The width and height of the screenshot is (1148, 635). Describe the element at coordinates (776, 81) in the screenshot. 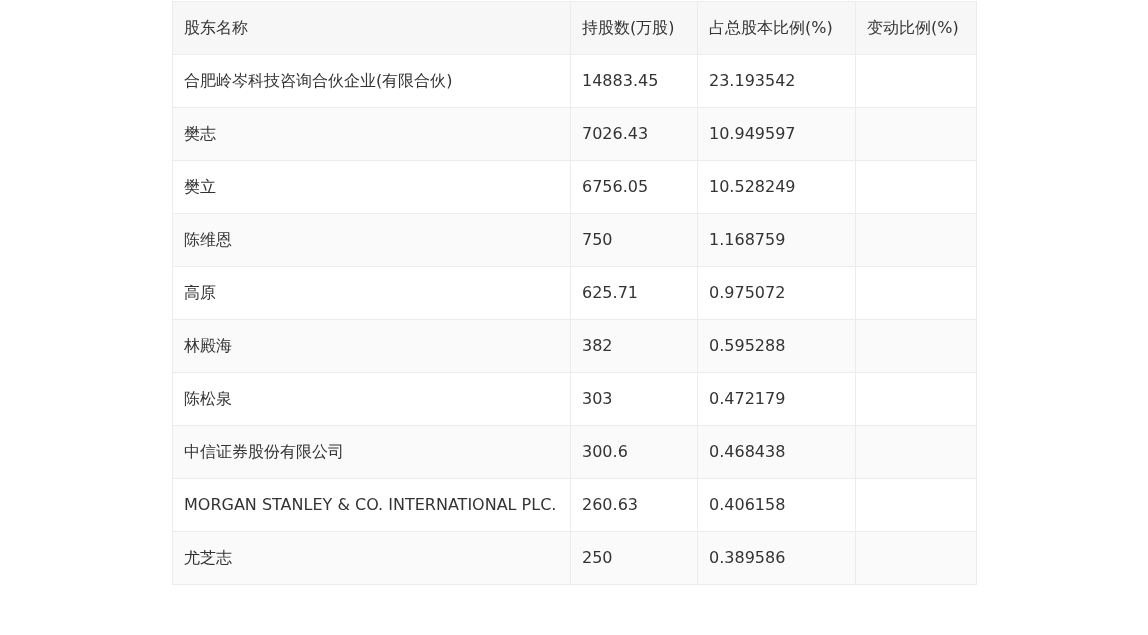

I see `table-cell: 23.193542` at that location.